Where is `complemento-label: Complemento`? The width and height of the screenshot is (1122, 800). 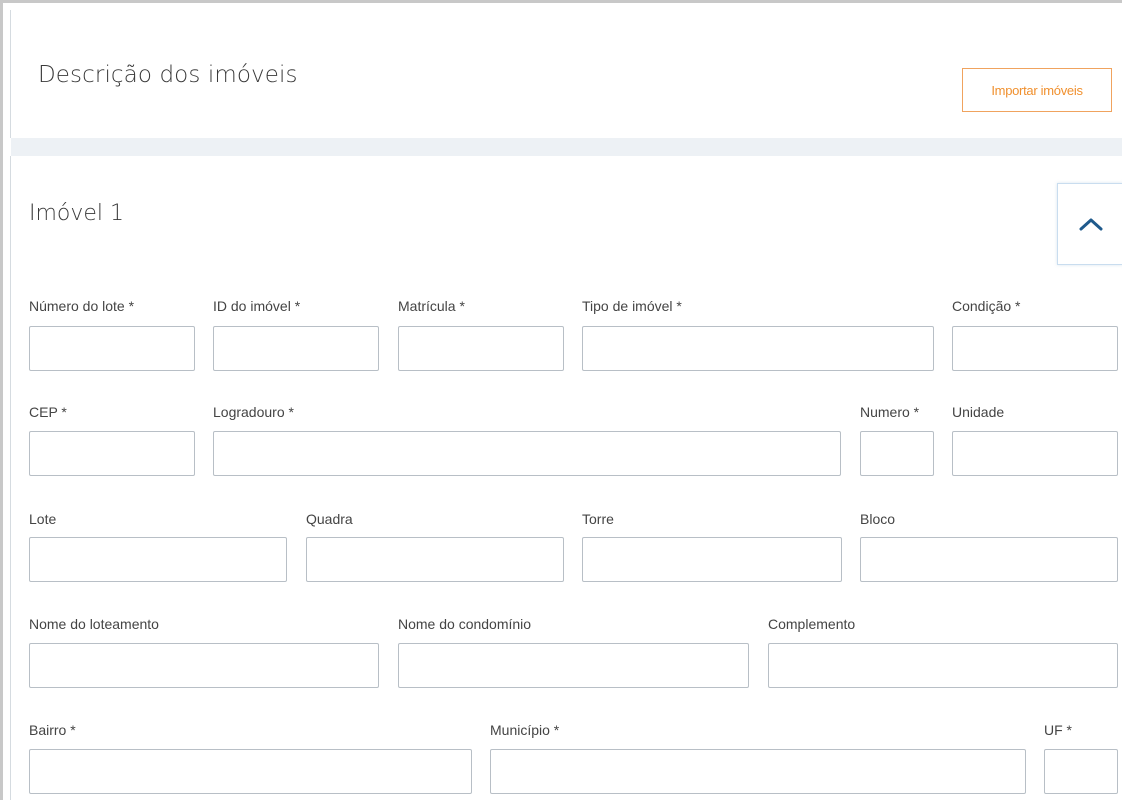
complemento-label: Complemento is located at coordinates (812, 624).